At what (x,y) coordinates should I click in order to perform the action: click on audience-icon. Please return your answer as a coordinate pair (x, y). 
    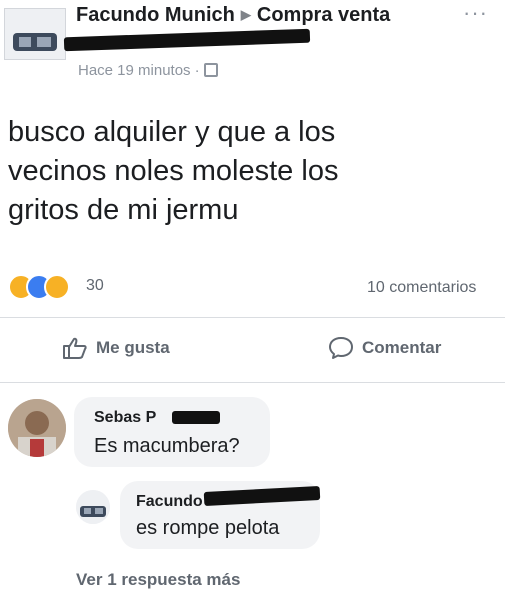
    Looking at the image, I should click on (210, 70).